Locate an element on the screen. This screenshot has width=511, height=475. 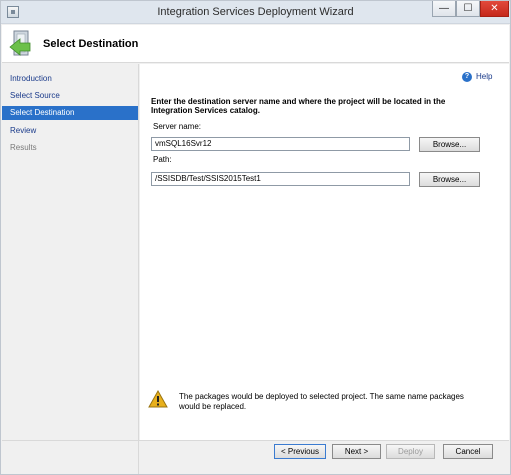
next-button: Next > is located at coordinates (356, 451).